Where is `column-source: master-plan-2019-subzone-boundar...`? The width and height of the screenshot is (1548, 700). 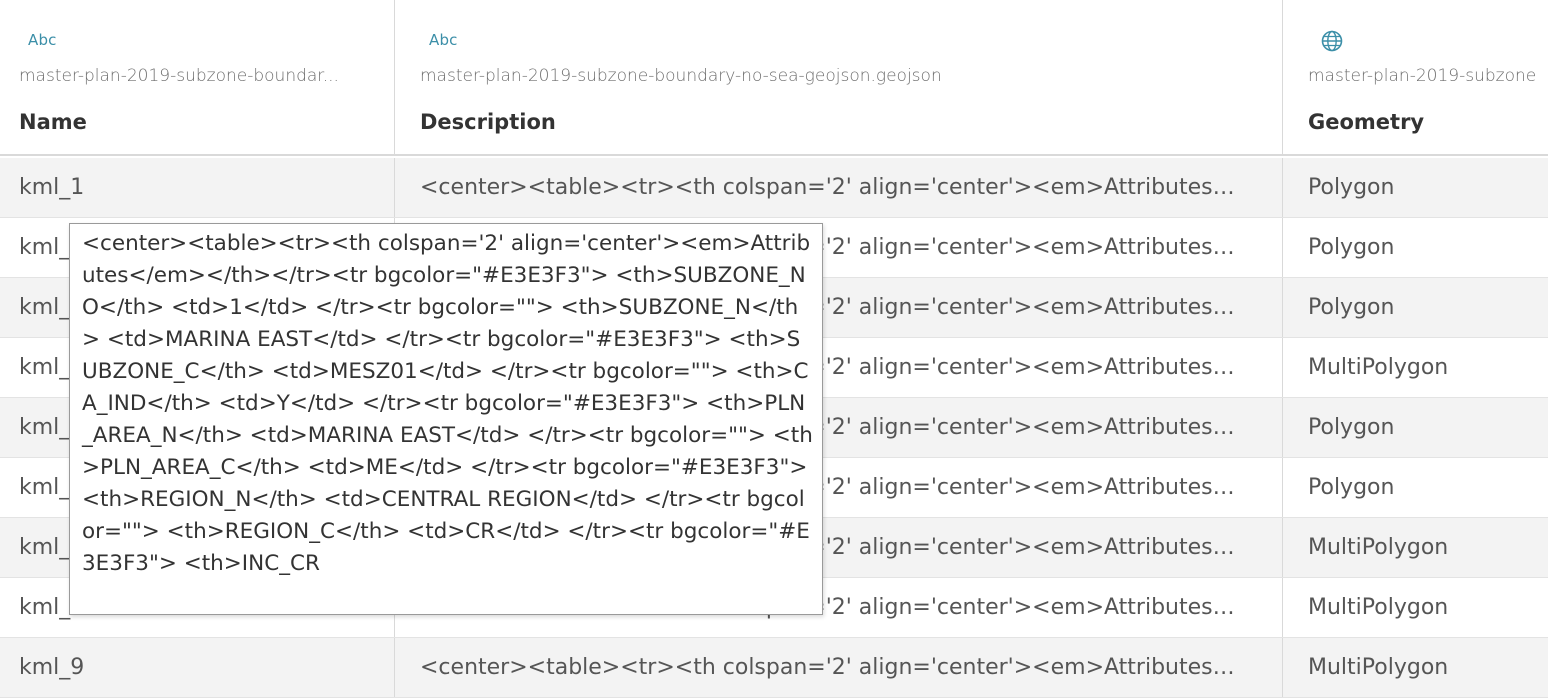 column-source: master-plan-2019-subzone-boundar... is located at coordinates (179, 76).